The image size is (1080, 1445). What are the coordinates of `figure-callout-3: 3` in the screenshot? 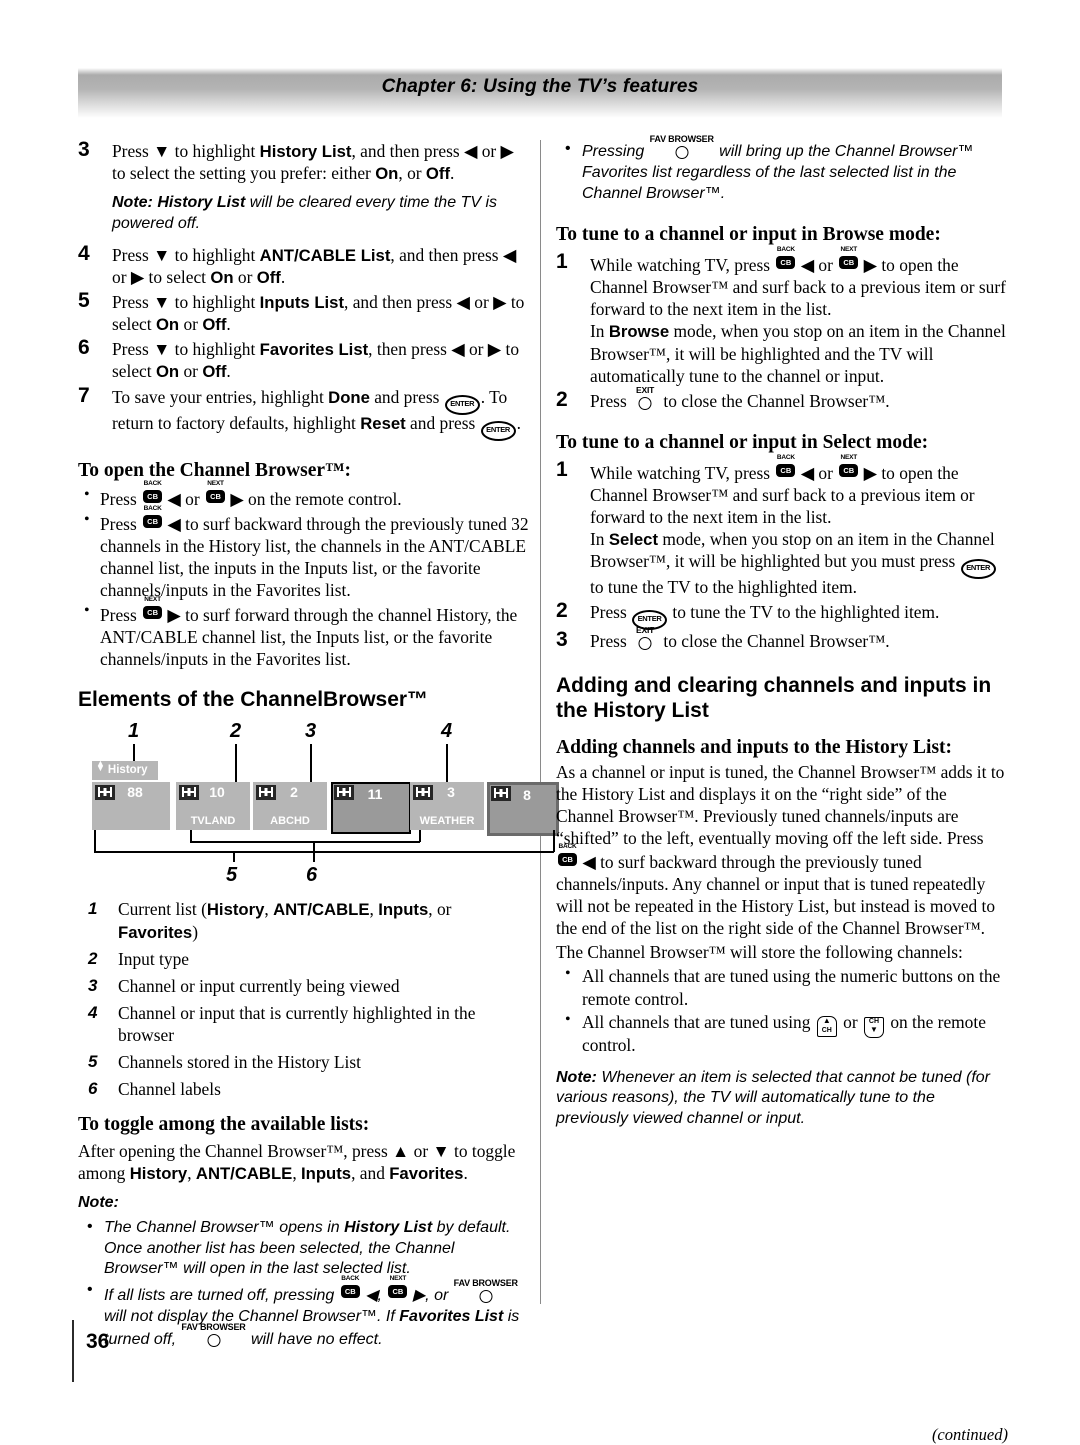 It's located at (311, 731).